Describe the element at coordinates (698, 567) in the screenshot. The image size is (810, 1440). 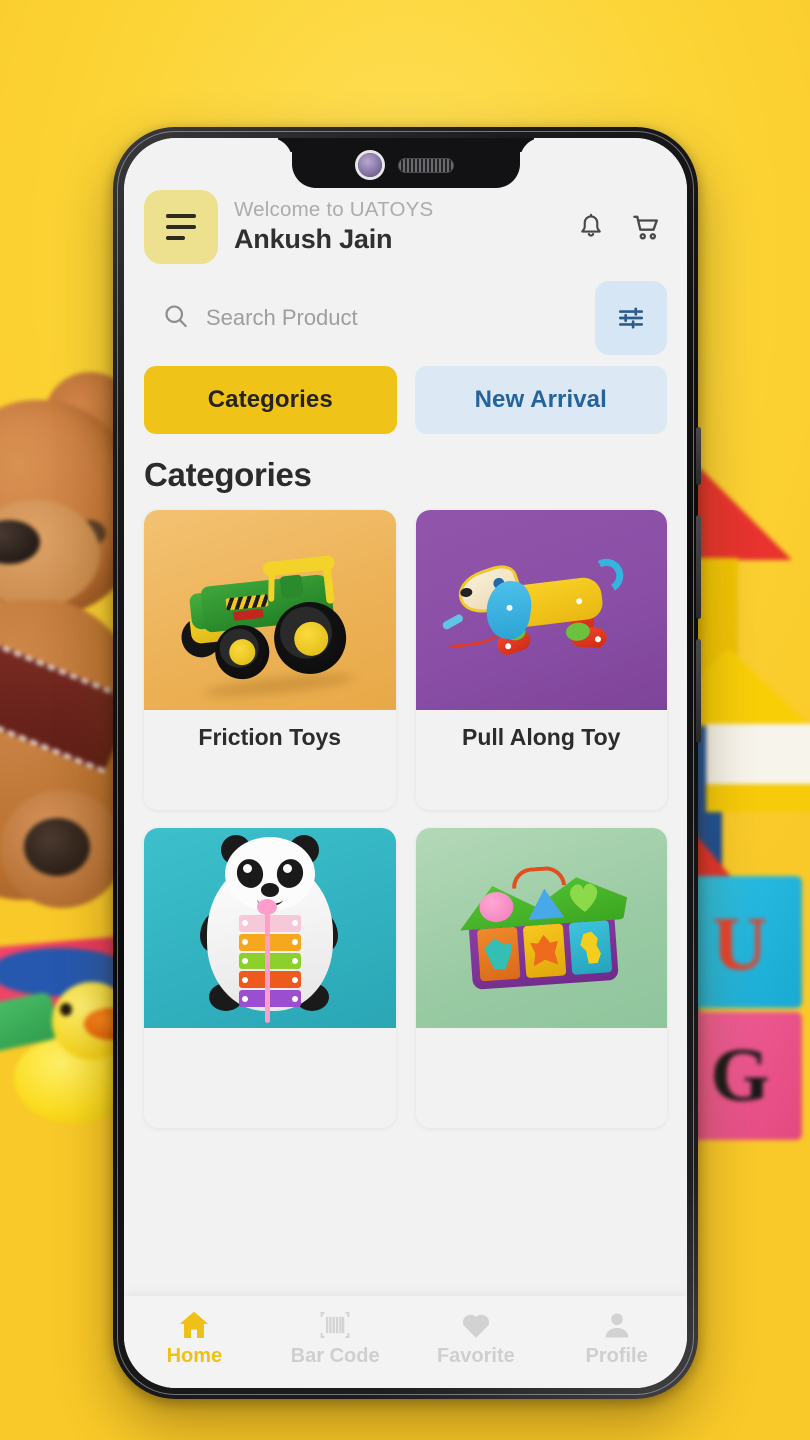
I see `phone-button-volume-up` at that location.